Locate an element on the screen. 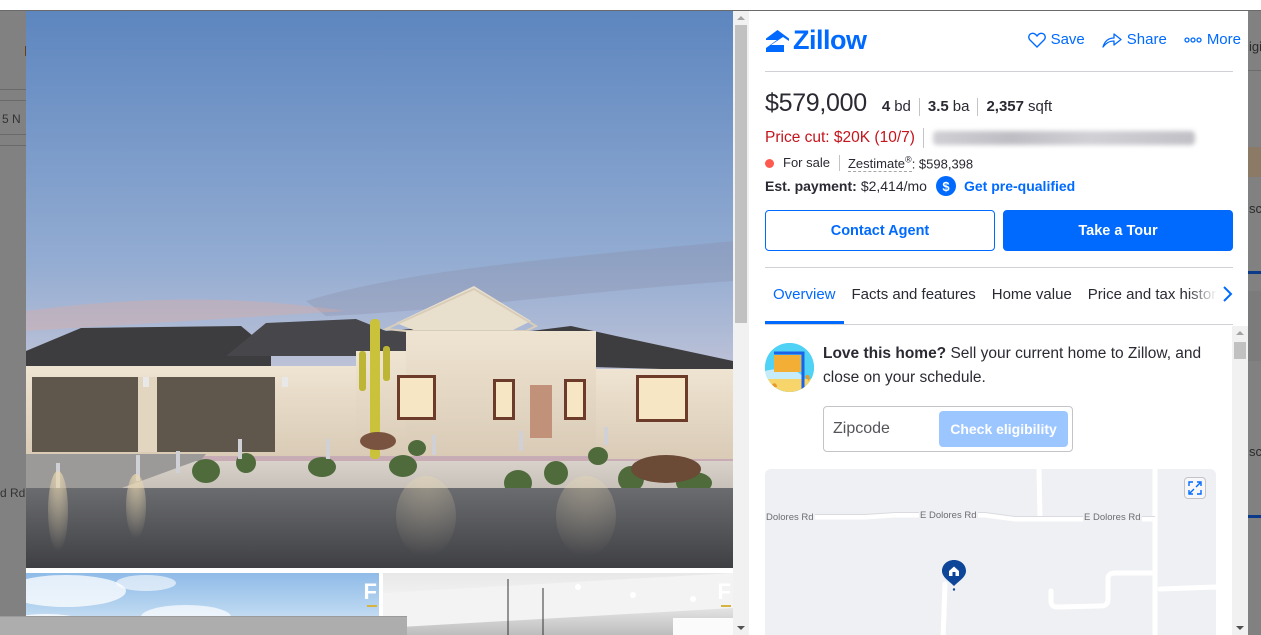  est-payment-label: Est. payment: is located at coordinates (811, 186).